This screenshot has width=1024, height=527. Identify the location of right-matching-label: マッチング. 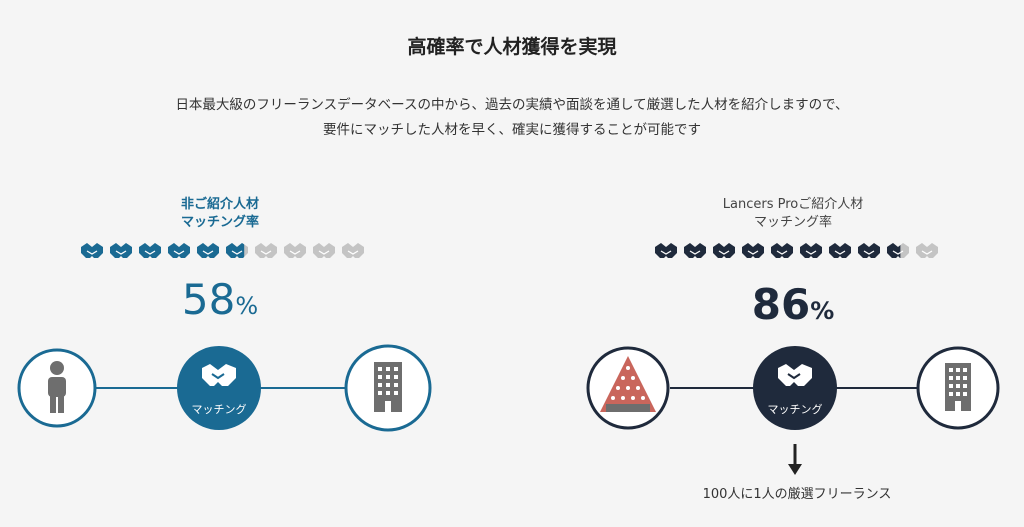
(795, 409).